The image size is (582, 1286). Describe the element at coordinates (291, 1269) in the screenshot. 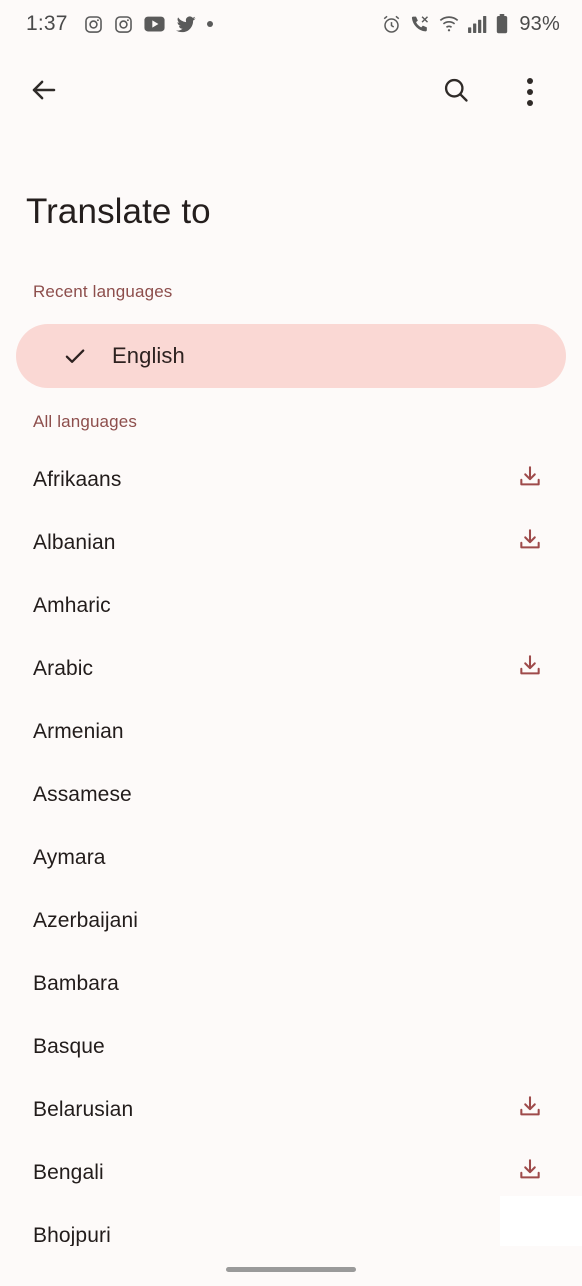

I see `gesture-navigation-bar` at that location.